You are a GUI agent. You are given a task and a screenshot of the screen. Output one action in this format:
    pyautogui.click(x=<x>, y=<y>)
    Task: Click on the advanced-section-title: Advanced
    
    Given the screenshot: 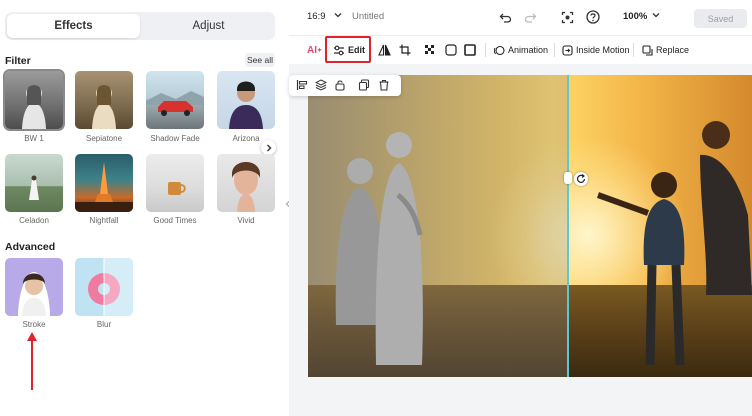 What is the action you would take?
    pyautogui.click(x=30, y=247)
    